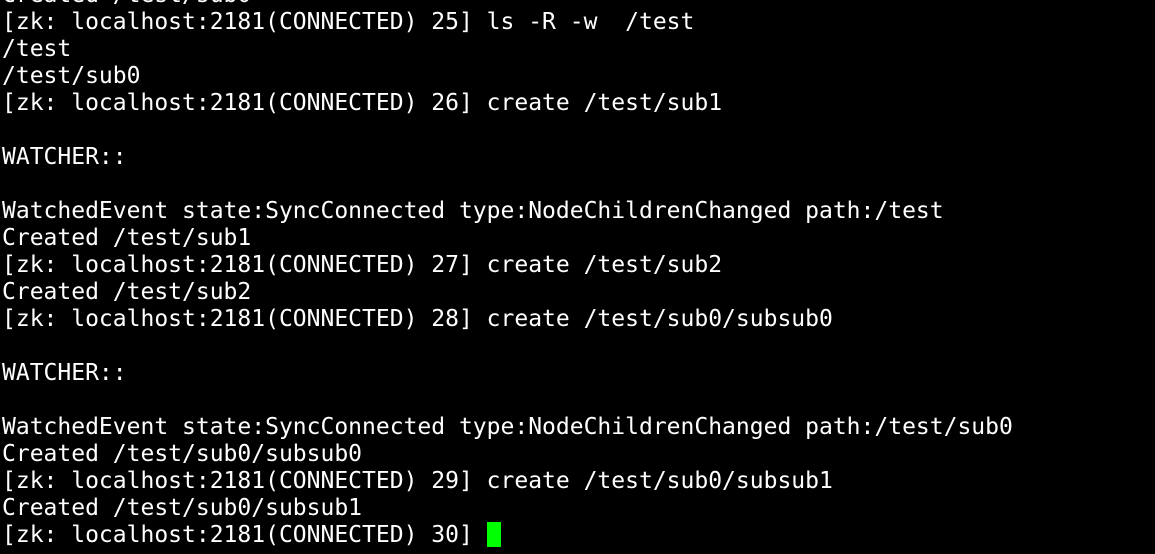  What do you see at coordinates (71, 76) in the screenshot?
I see `terminal-line: /test/sub0` at bounding box center [71, 76].